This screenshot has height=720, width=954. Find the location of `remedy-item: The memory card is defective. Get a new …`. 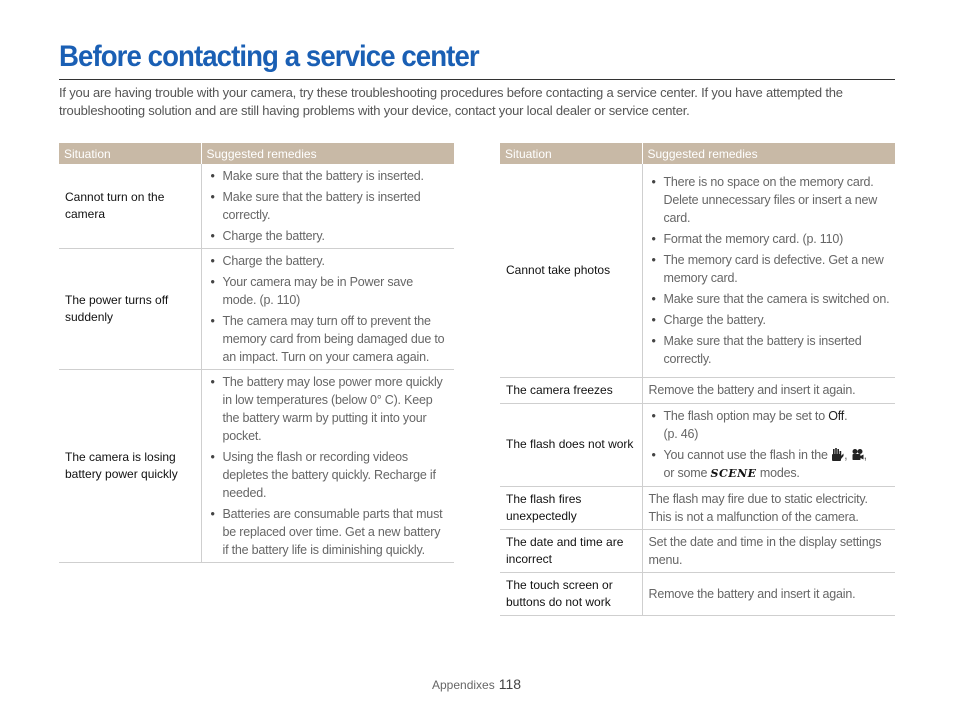

remedy-item: The memory card is defective. Get a new … is located at coordinates (770, 269).